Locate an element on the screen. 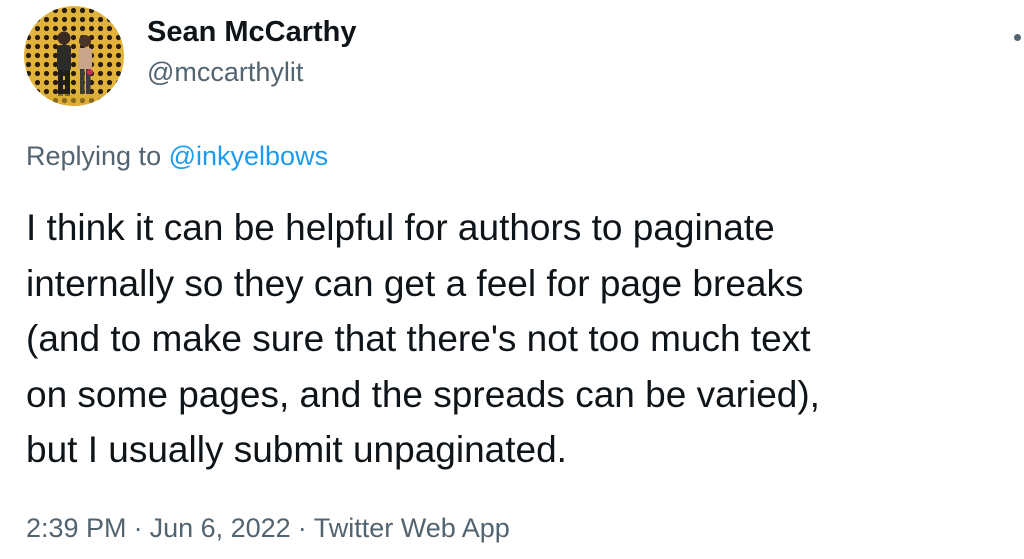 The width and height of the screenshot is (1024, 559). tweet-metadata: 2:39 PM · Jun 6, 2022 · Twitter Web App is located at coordinates (268, 528).